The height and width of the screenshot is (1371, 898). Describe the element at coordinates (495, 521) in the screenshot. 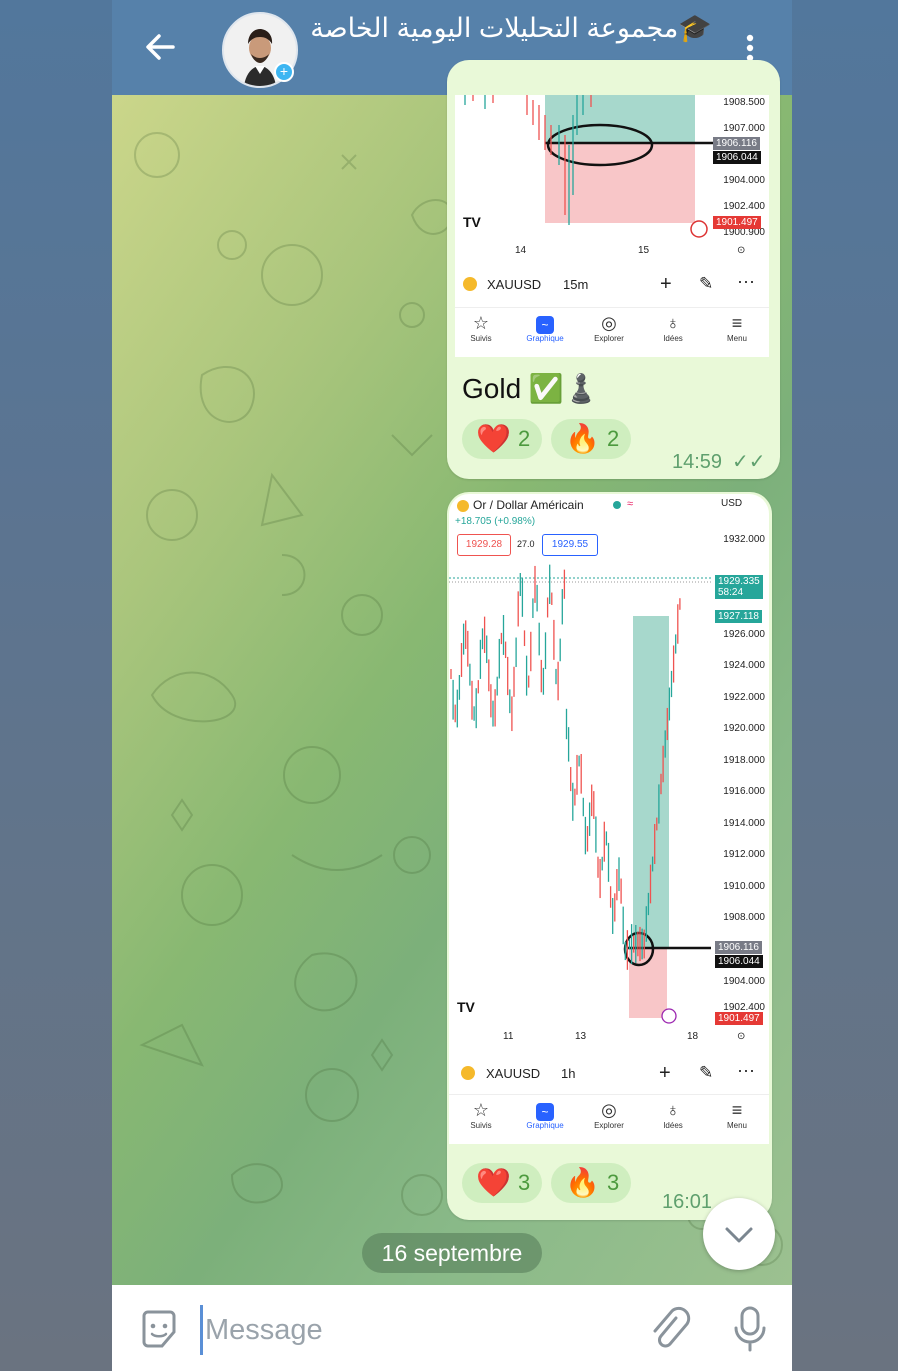

I see `change-label: +18.705 (+0.98%)` at that location.